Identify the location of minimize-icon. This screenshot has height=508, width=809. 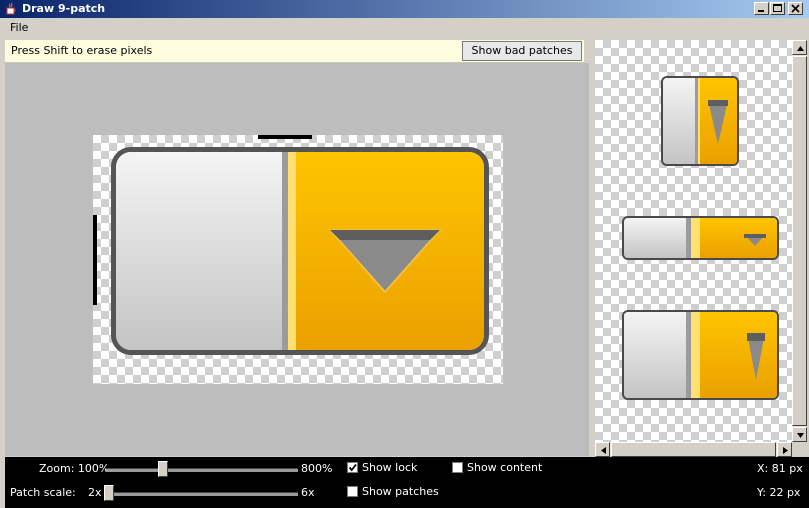
(761, 11).